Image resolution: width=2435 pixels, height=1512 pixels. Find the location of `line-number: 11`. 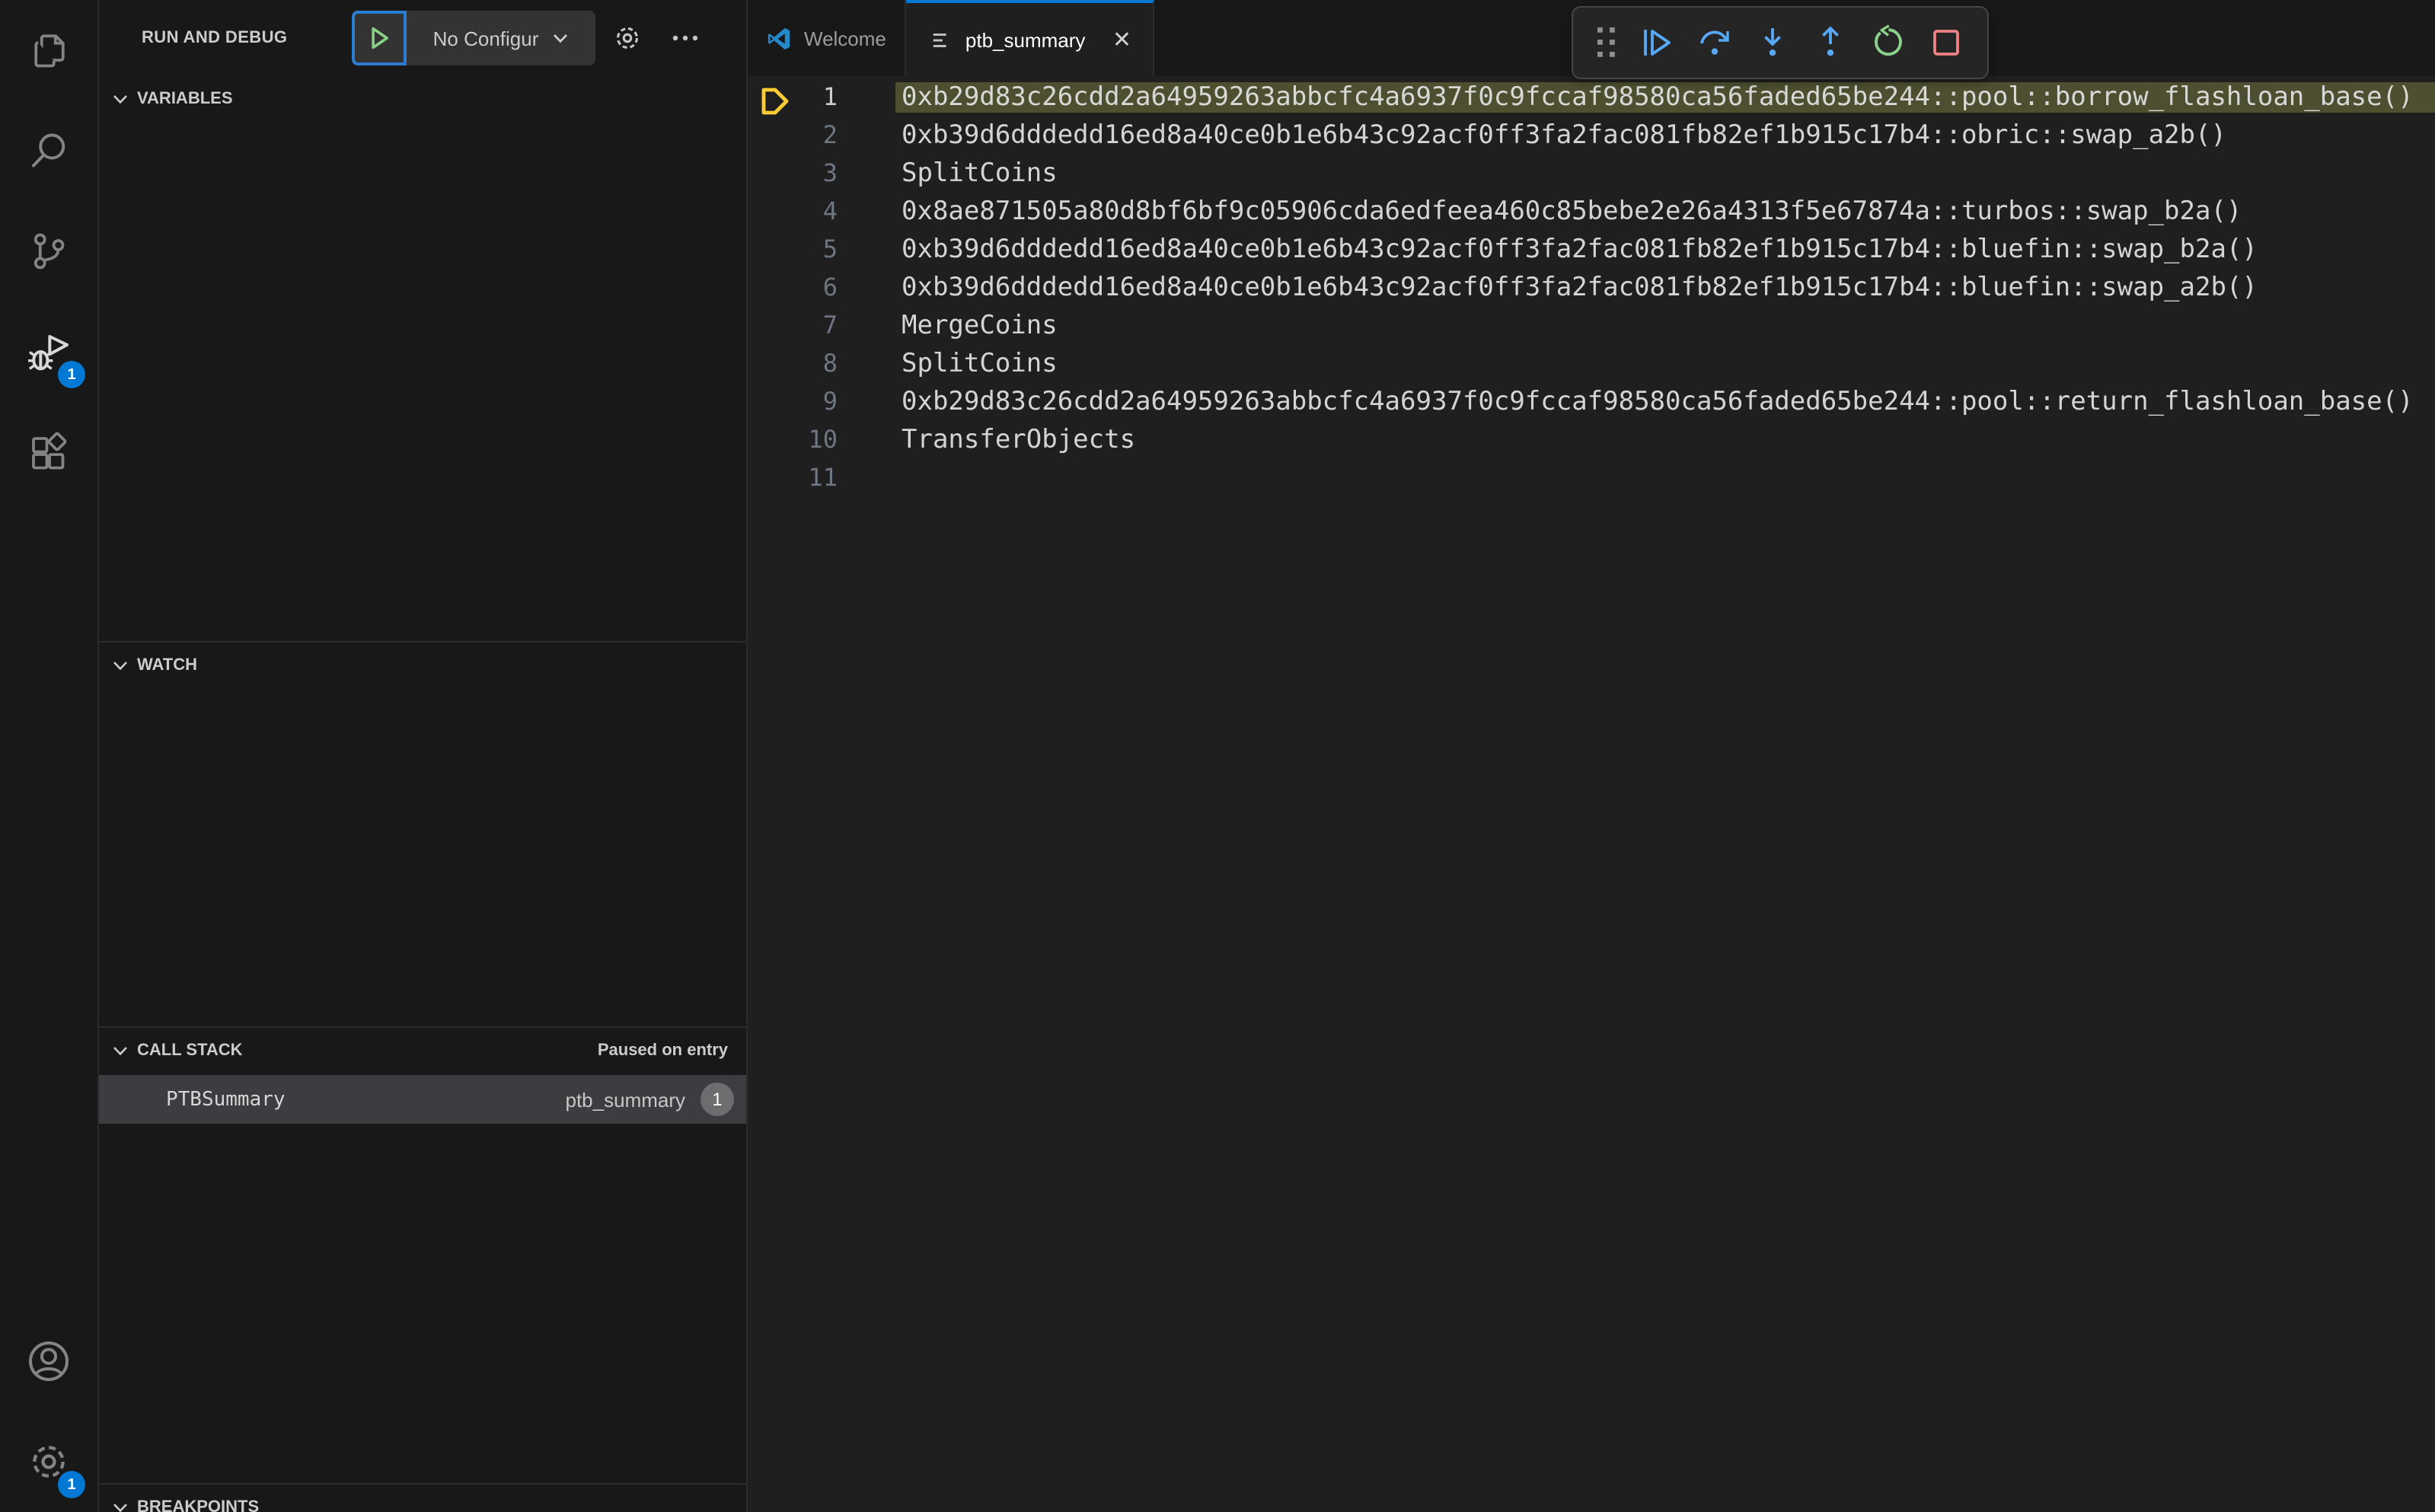

line-number: 11 is located at coordinates (823, 477).